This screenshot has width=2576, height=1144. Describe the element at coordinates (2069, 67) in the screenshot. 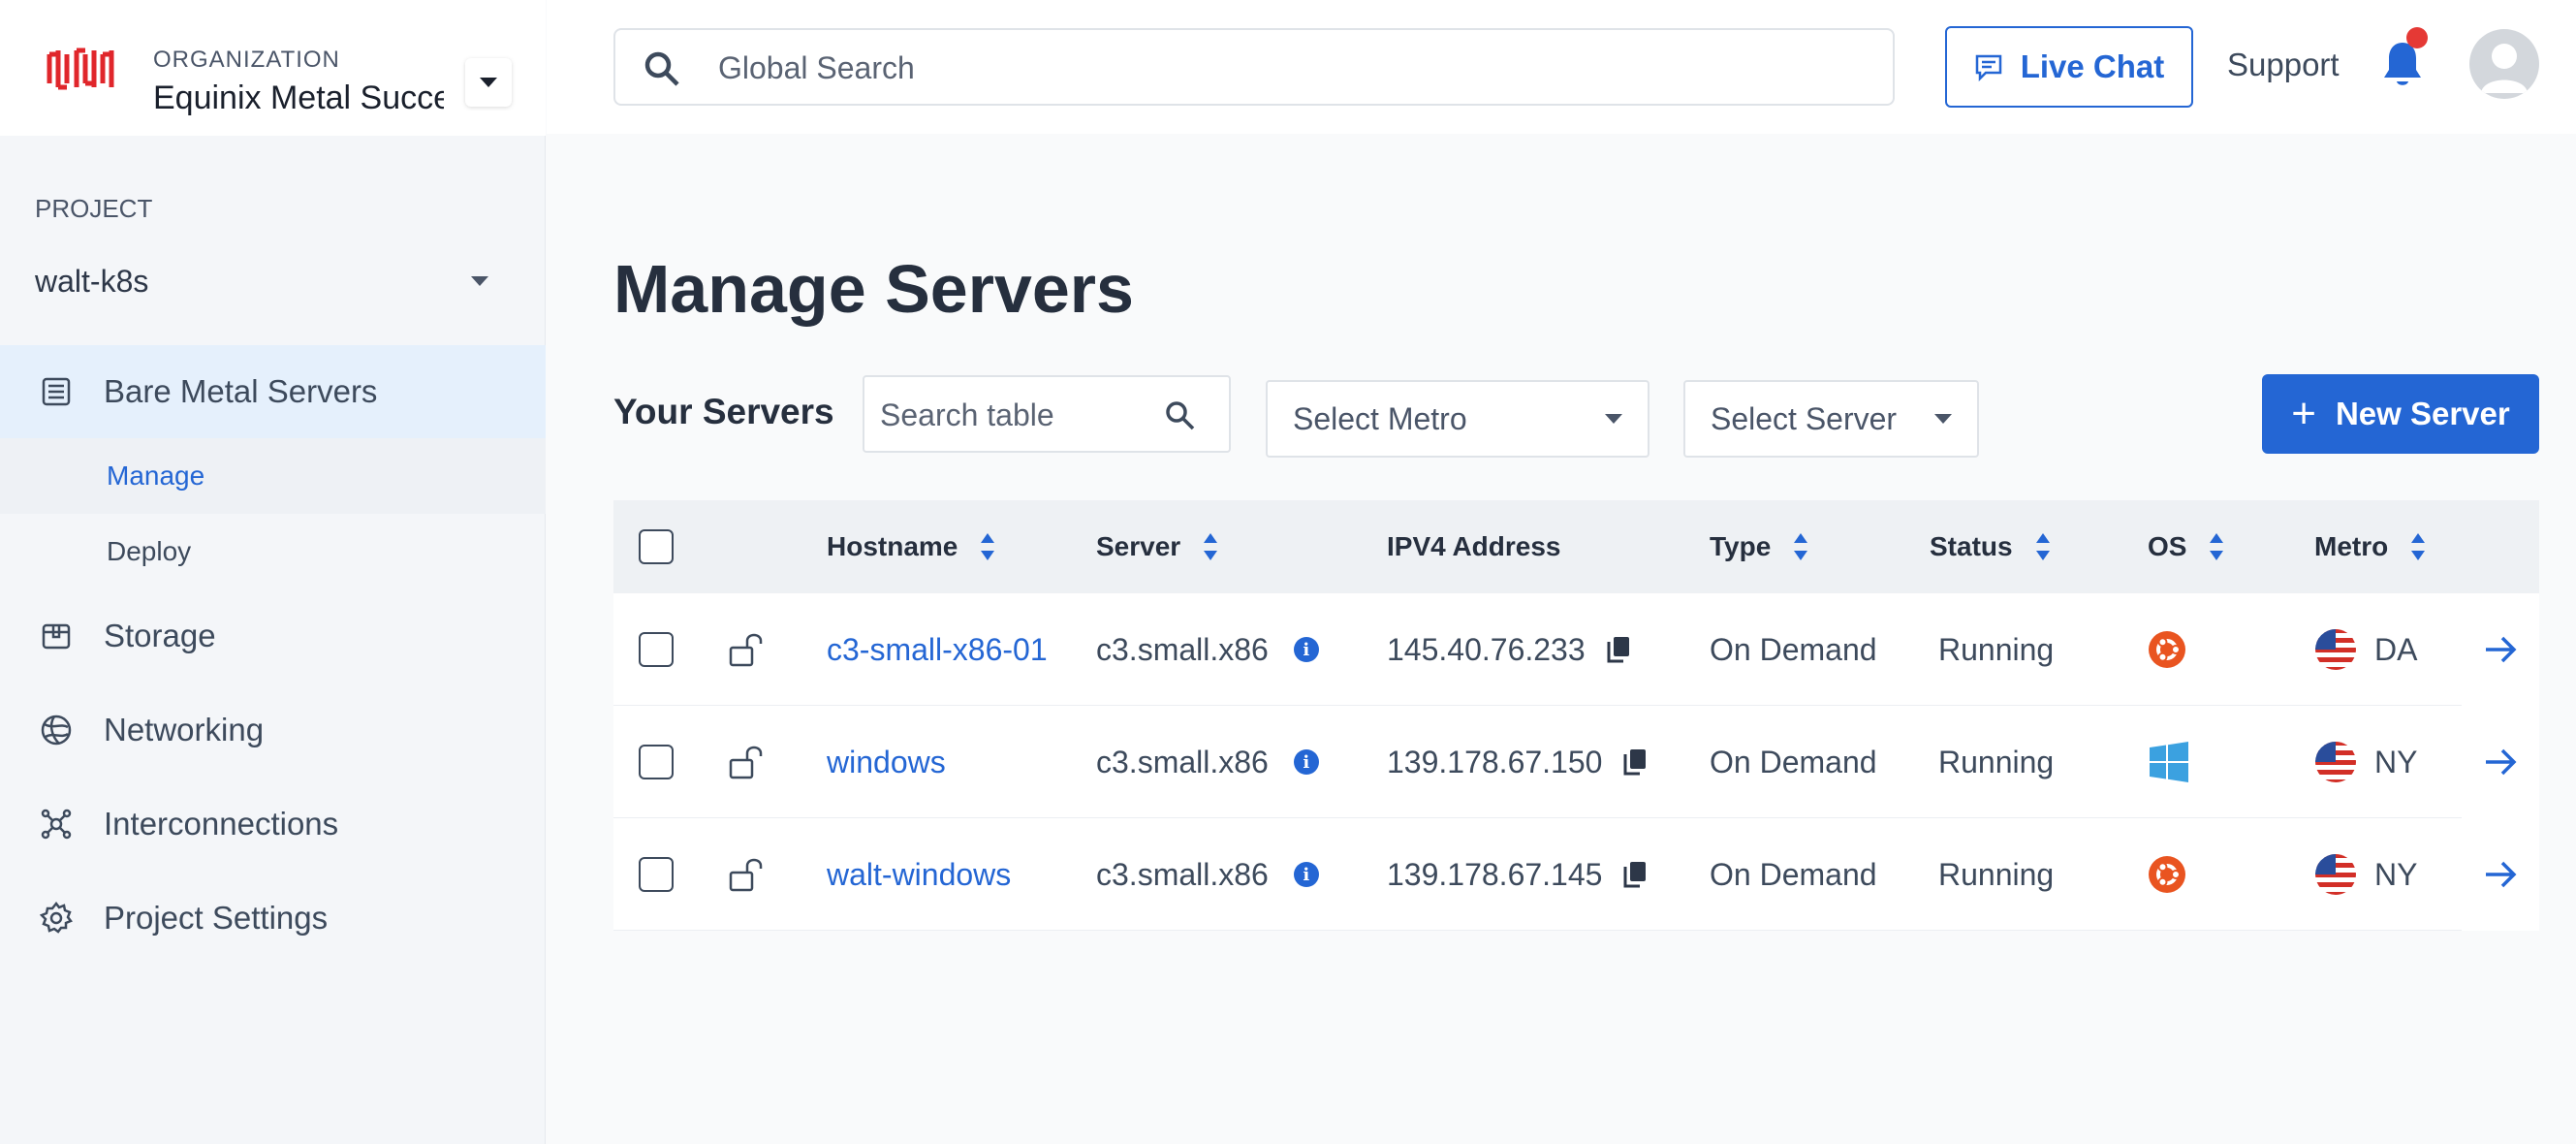

I see `live-chat-button: Live Chat` at that location.